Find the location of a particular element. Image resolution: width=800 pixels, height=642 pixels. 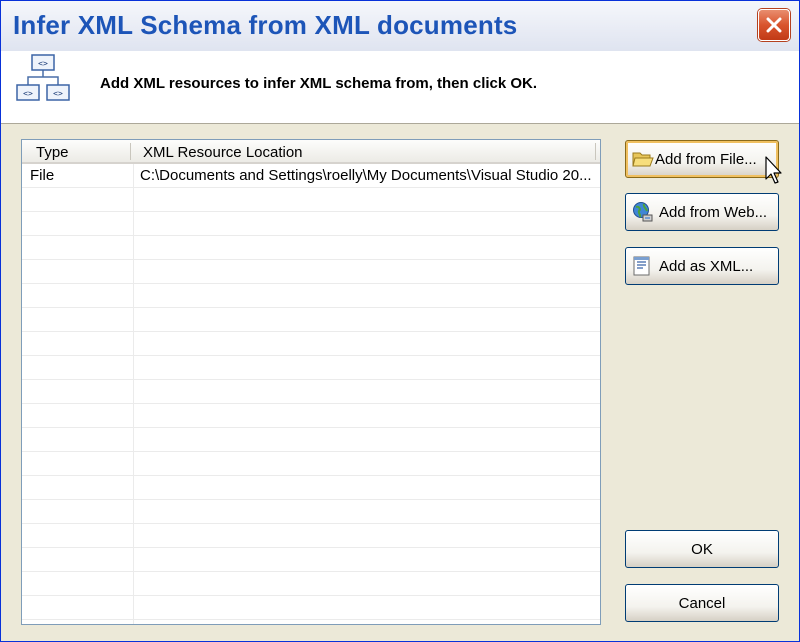

cancel-button: Cancel is located at coordinates (702, 603).